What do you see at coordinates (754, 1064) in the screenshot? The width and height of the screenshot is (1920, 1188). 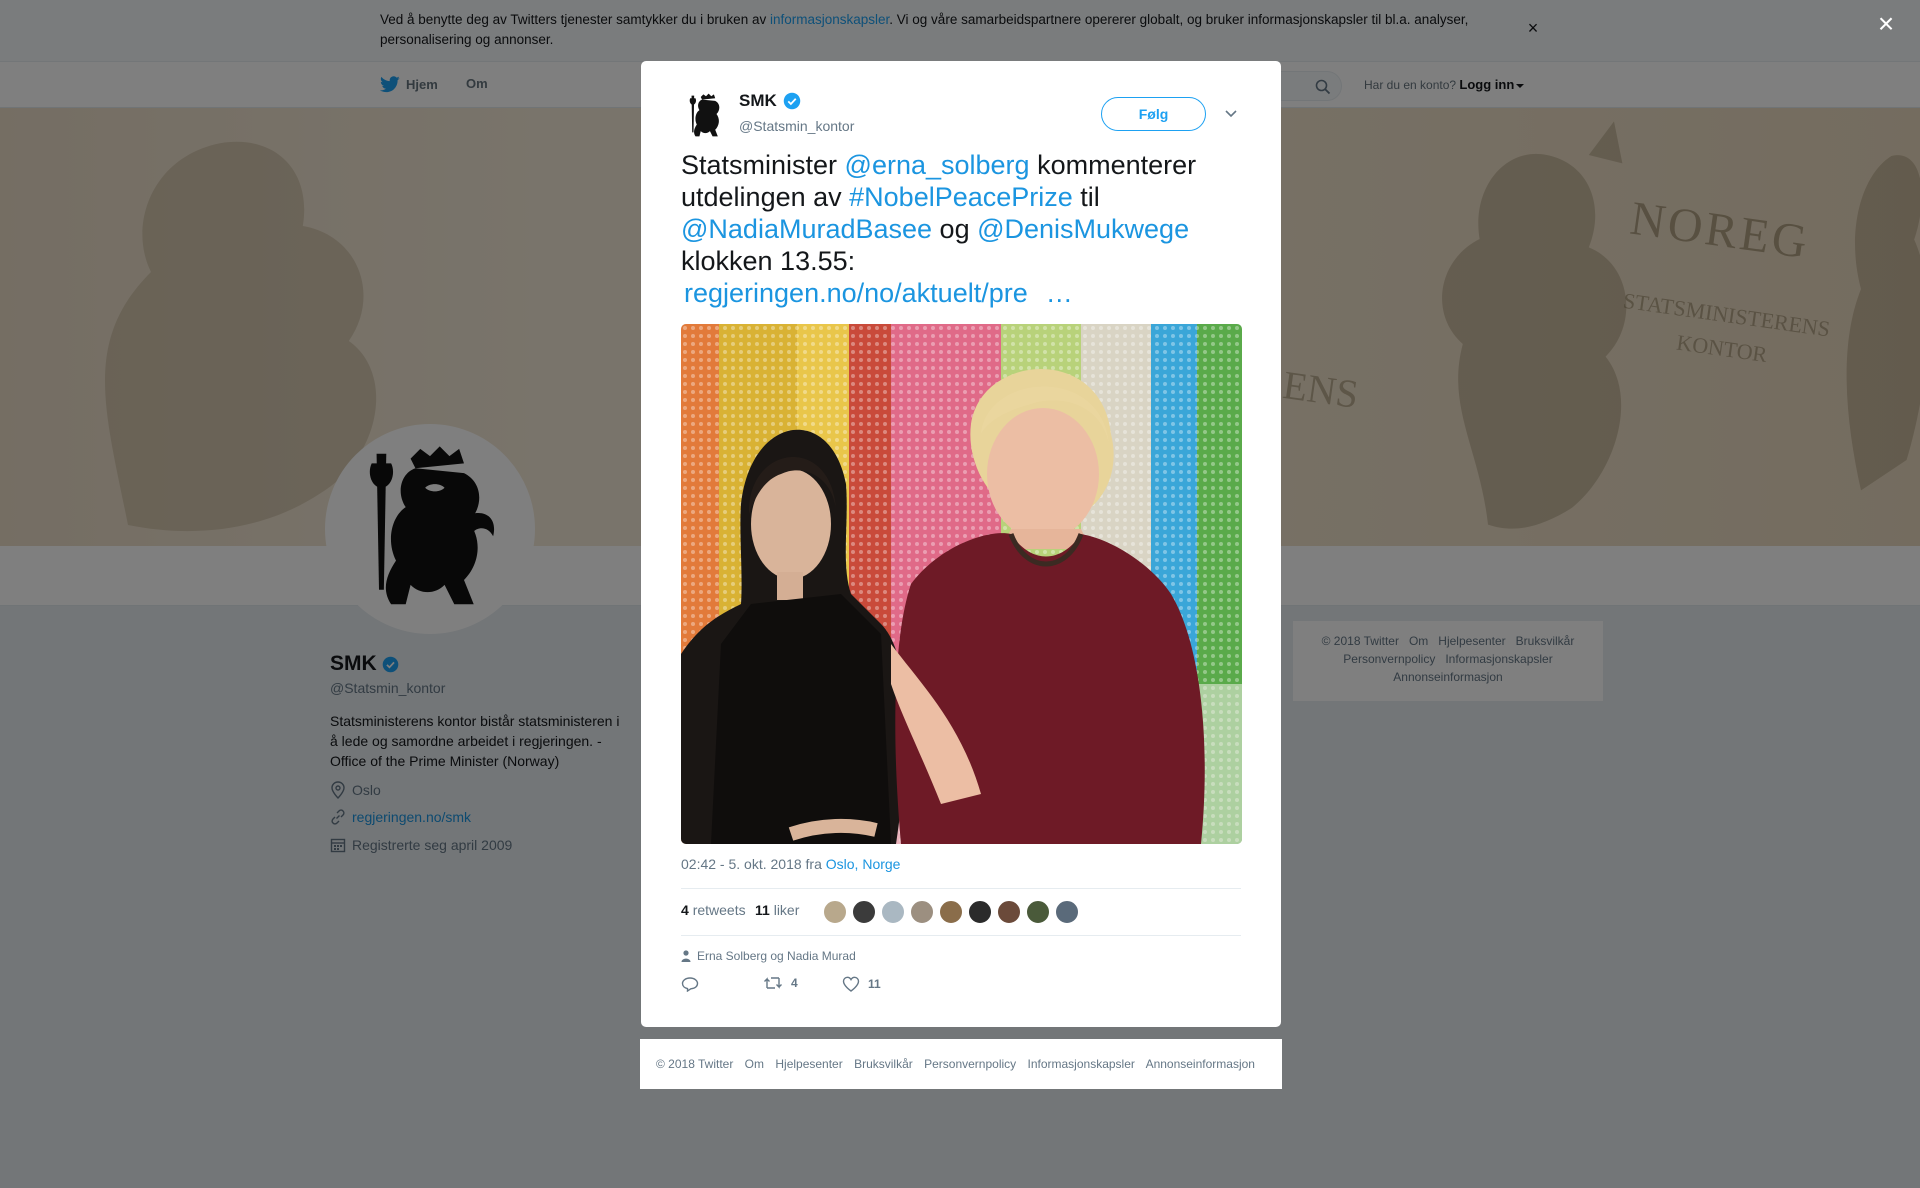 I see `footer-link-about: Om` at bounding box center [754, 1064].